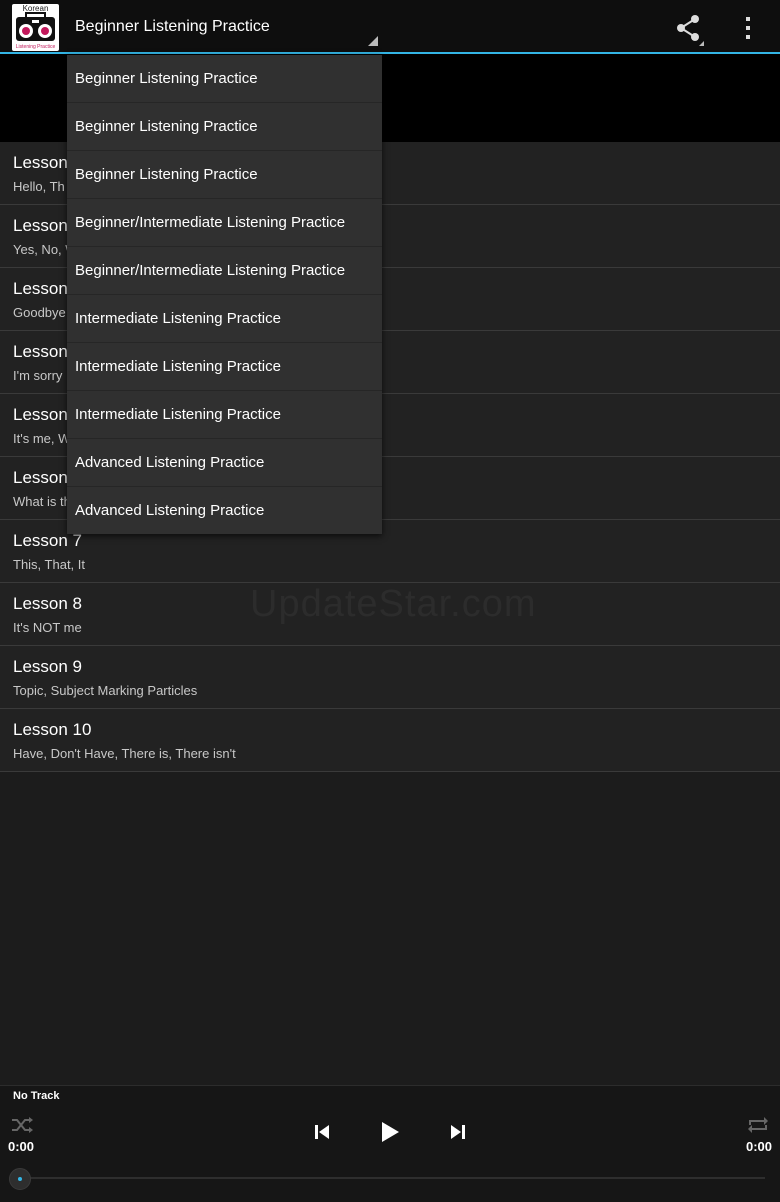 This screenshot has height=1202, width=780. What do you see at coordinates (35, 47) in the screenshot?
I see `logo-text-bottom: Listening Practice` at bounding box center [35, 47].